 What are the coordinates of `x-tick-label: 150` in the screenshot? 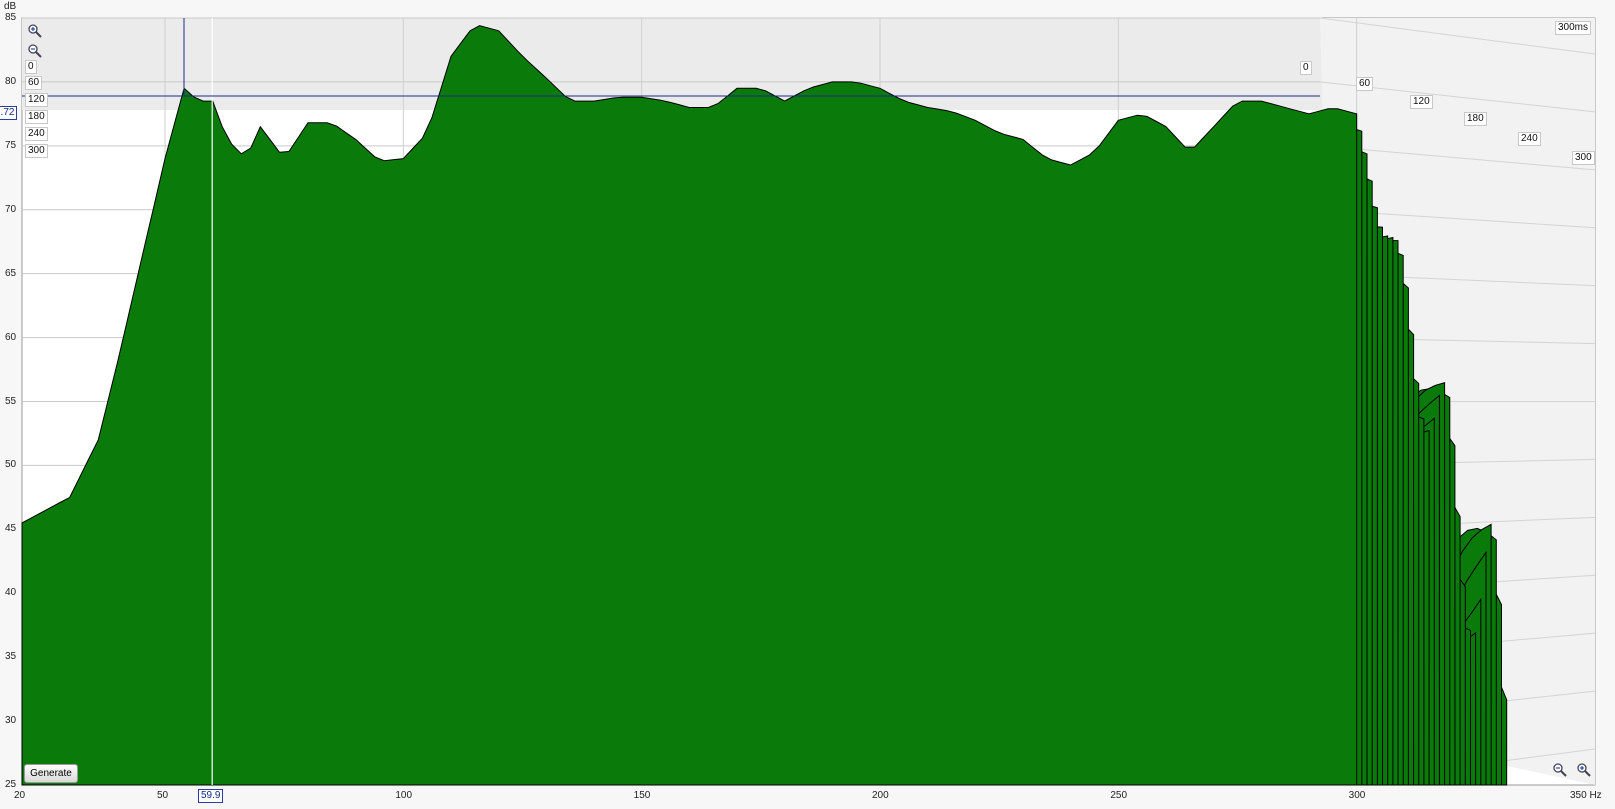 It's located at (642, 795).